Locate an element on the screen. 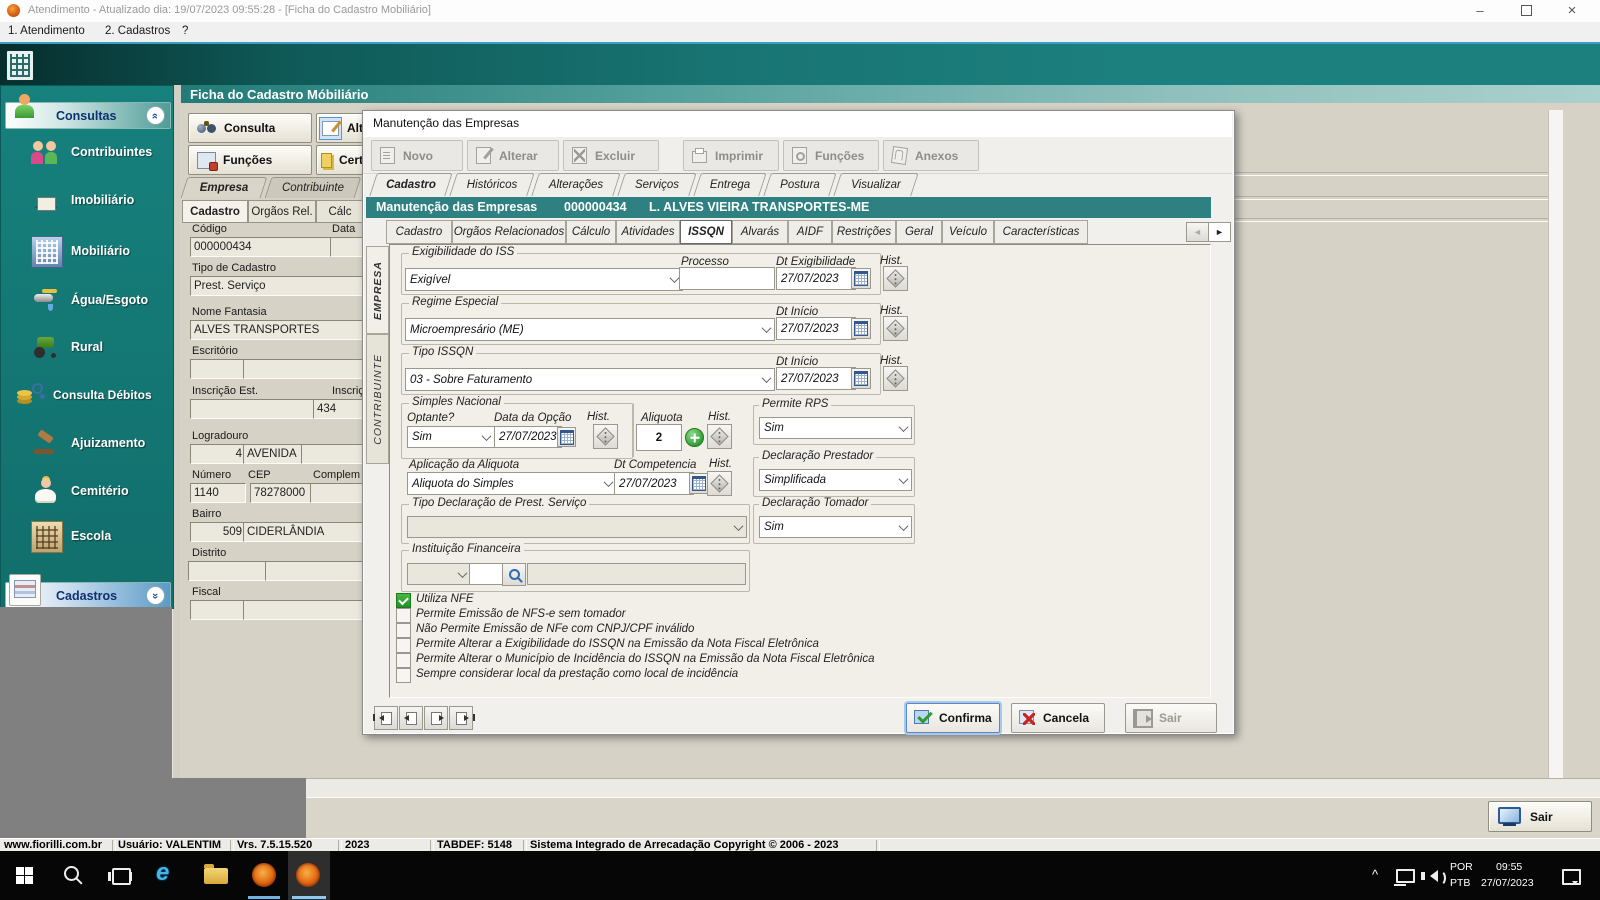 The image size is (1600, 900). subtab-orgaos-rel: Orgãos Rel. is located at coordinates (282, 211).